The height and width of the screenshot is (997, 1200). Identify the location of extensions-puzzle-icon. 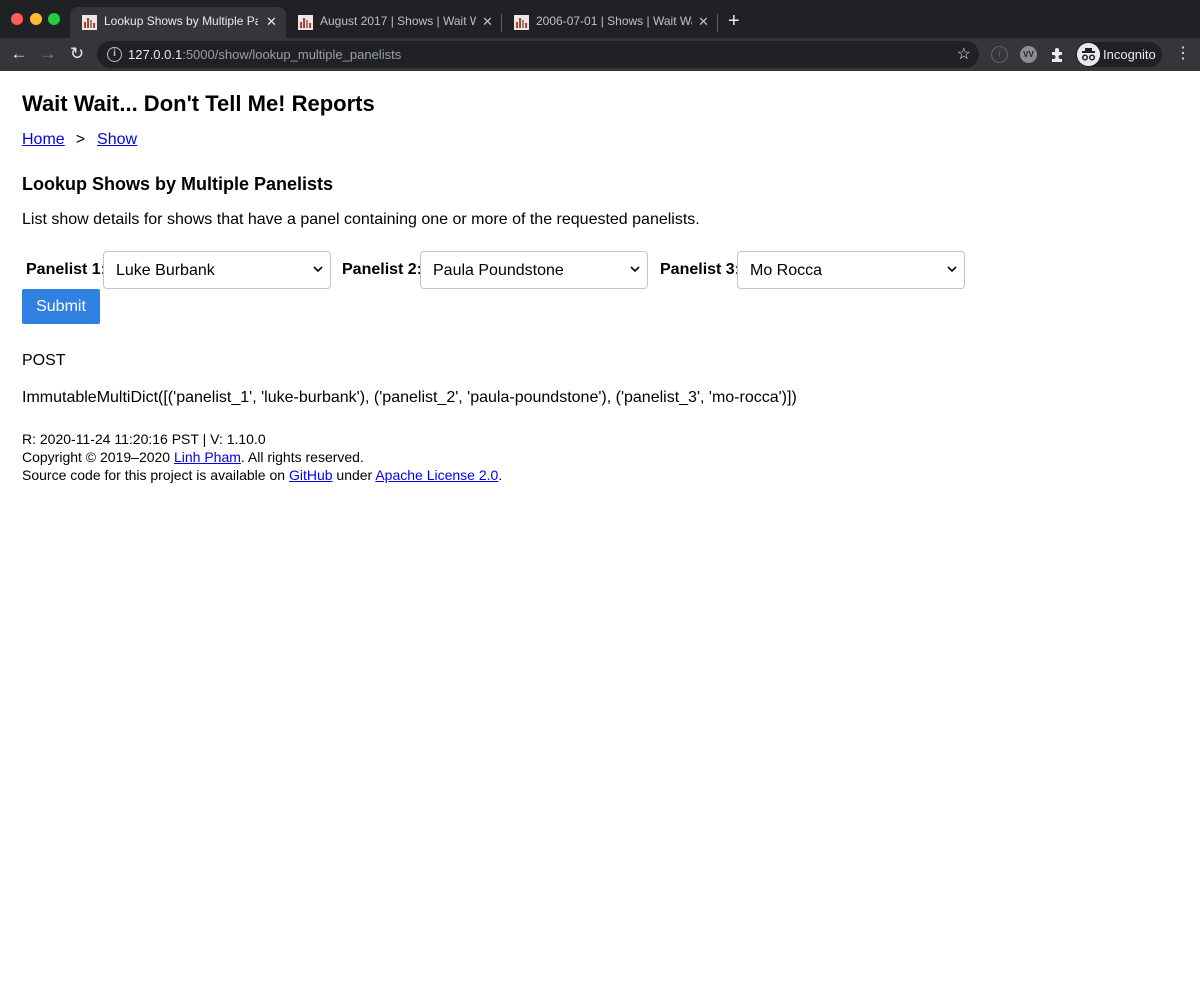
(1057, 54).